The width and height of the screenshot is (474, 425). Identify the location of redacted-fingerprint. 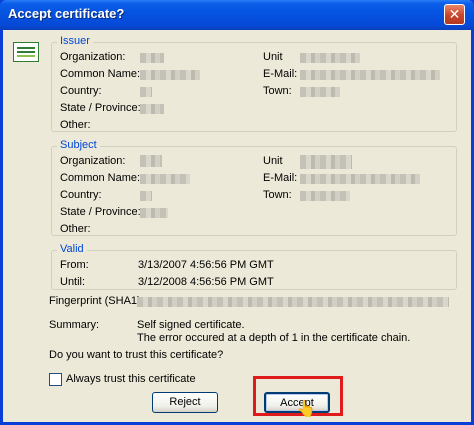
(293, 302).